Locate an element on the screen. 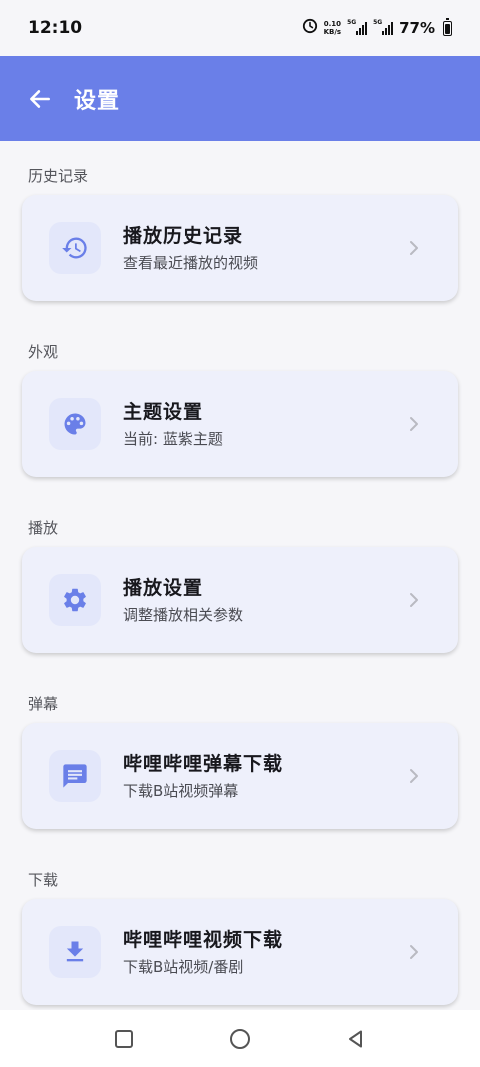 Image resolution: width=480 pixels, height=1067 pixels. download-icon is located at coordinates (75, 952).